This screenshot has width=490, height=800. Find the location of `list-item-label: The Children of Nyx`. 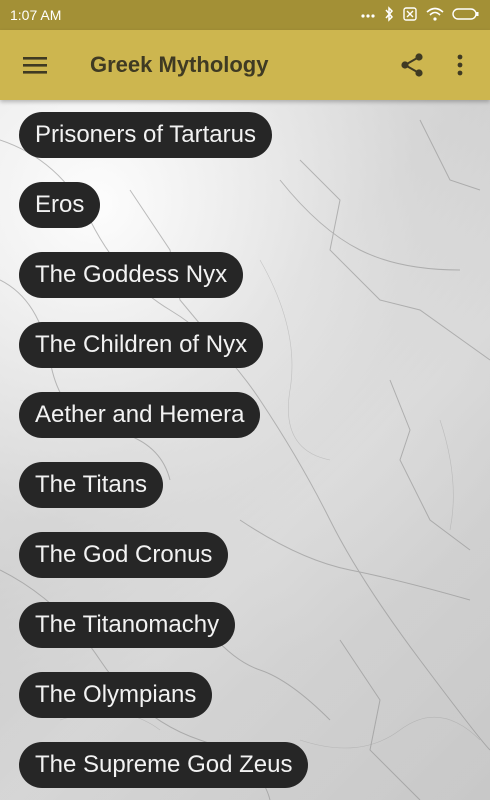

list-item-label: The Children of Nyx is located at coordinates (141, 344).